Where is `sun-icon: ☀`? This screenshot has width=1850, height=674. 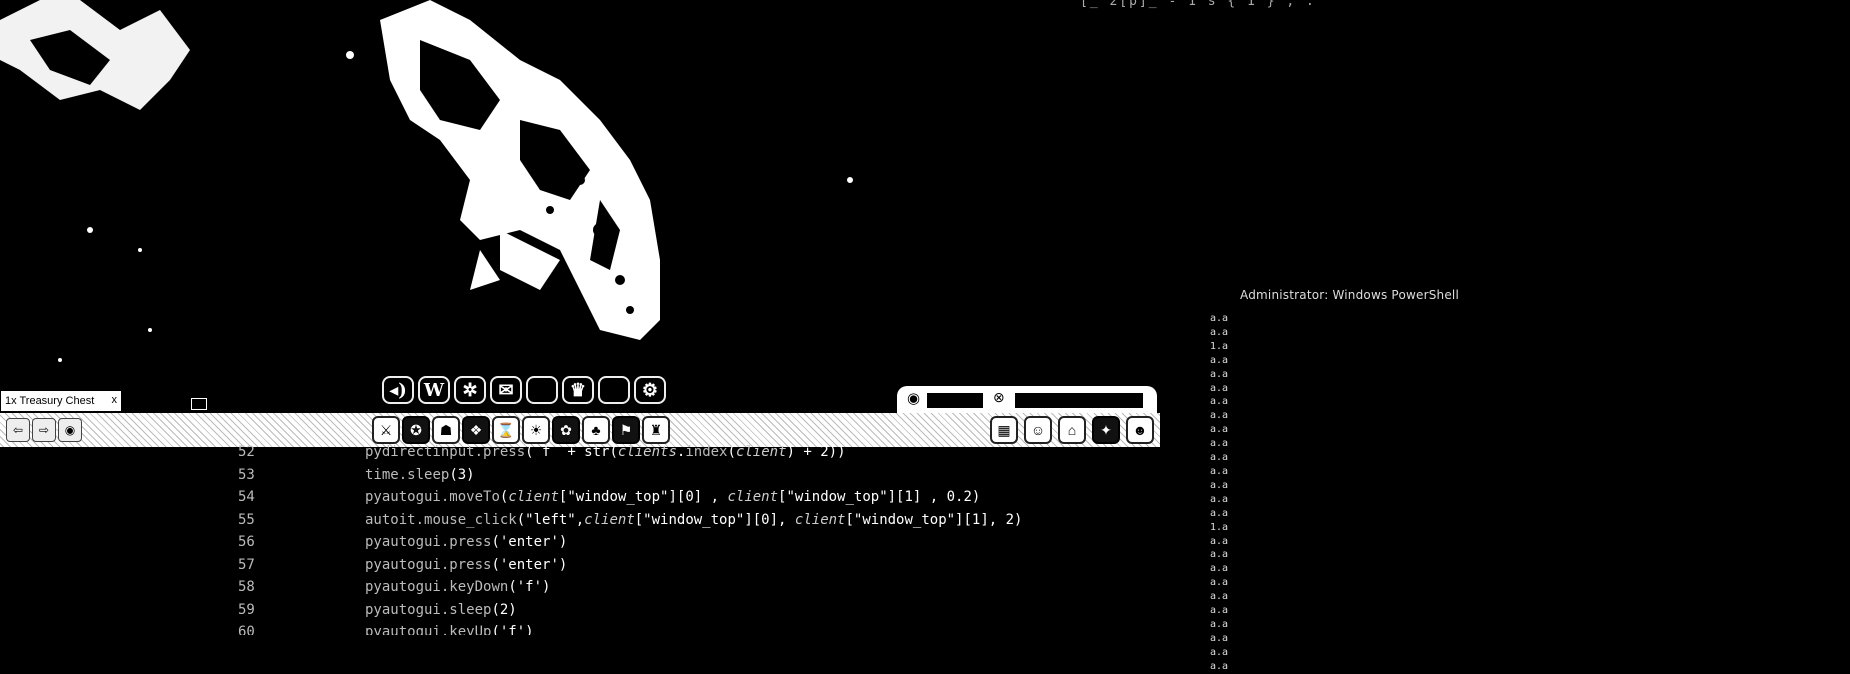
sun-icon: ☀ is located at coordinates (536, 430).